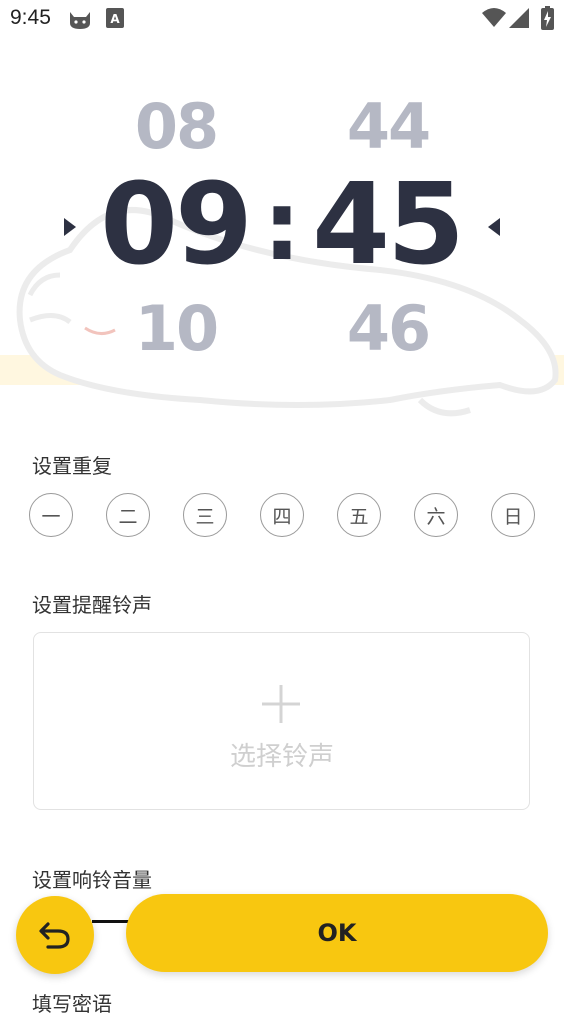 The image size is (564, 1017). I want to click on left-pointer-icon, so click(70, 227).